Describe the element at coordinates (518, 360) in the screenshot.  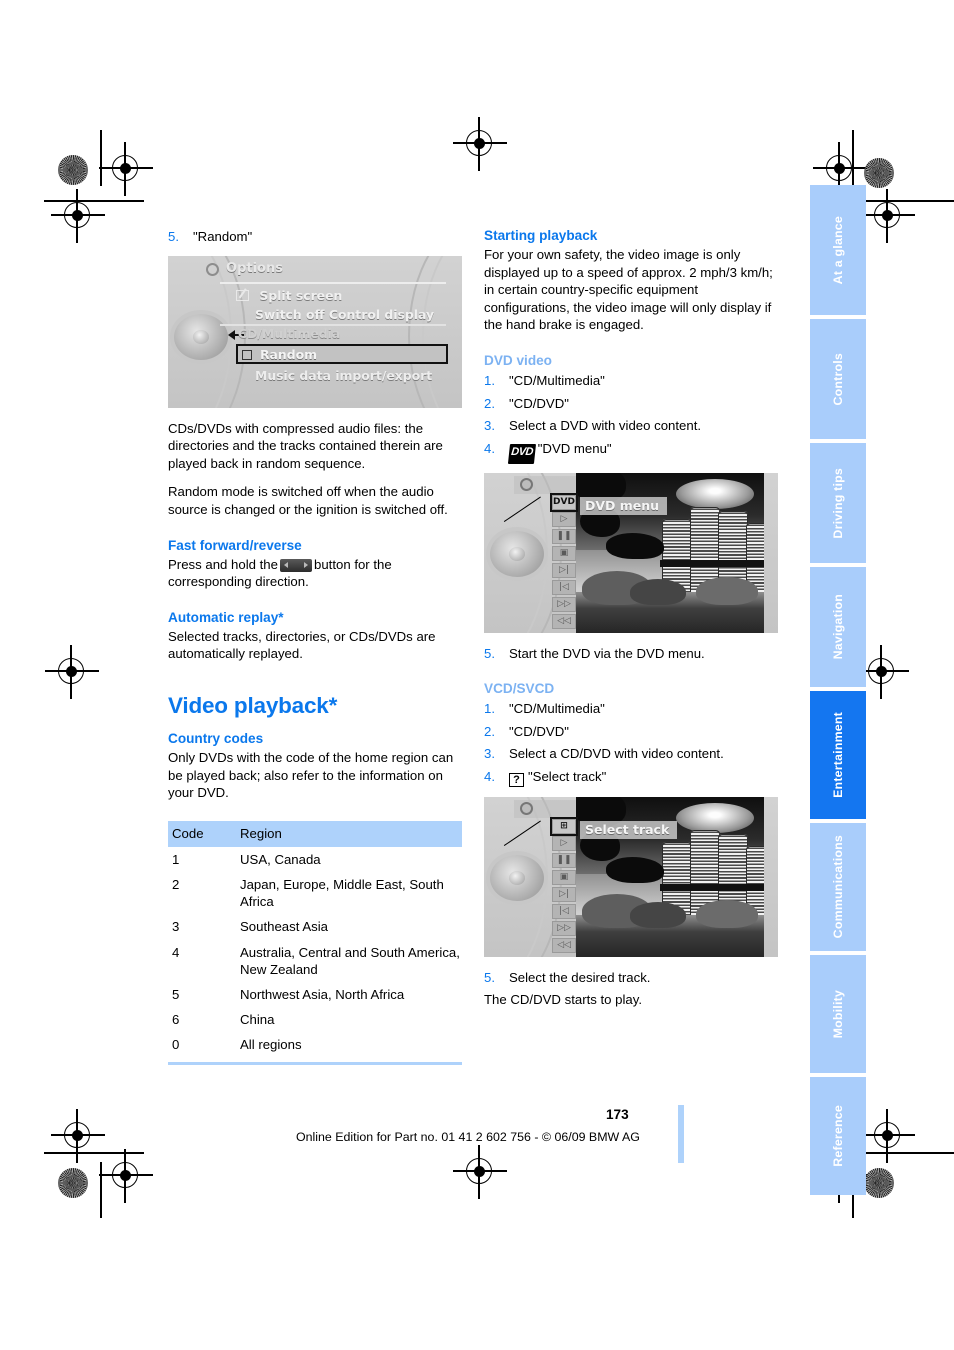
I see `heading-dvd-video: DVD video` at that location.